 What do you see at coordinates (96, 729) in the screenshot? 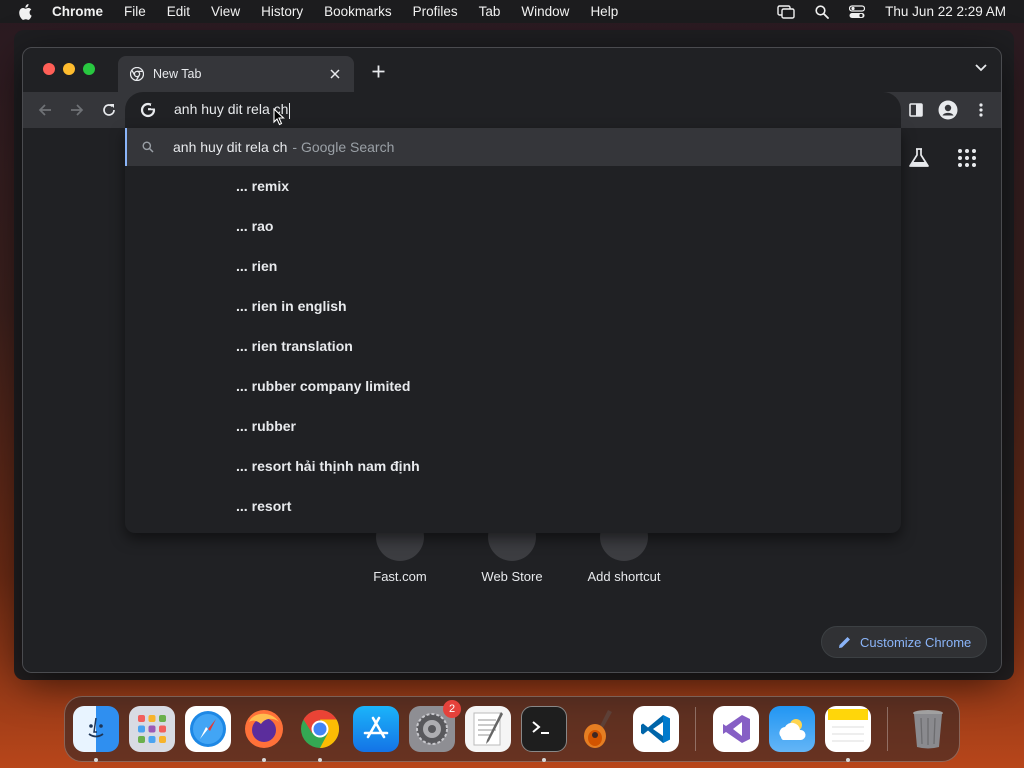
I see `finder-icon` at bounding box center [96, 729].